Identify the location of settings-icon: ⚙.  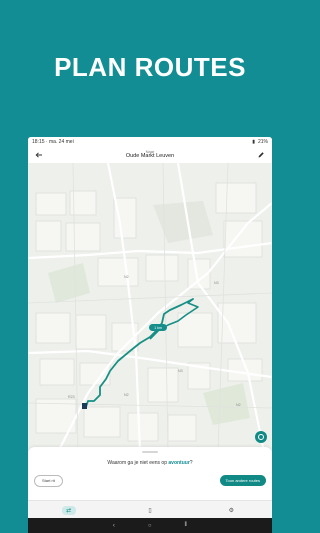
(231, 510).